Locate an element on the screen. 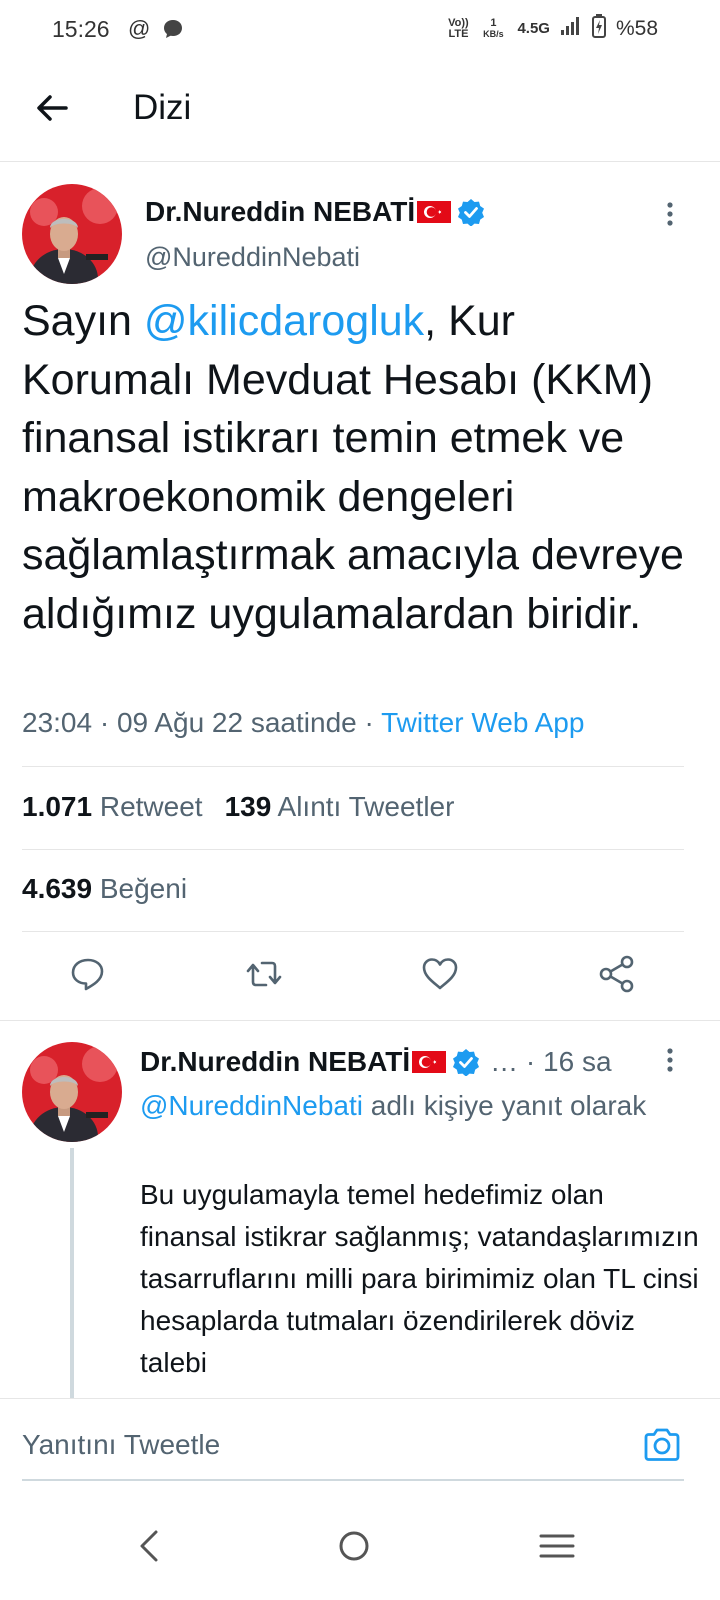  reply-icon is located at coordinates (88, 974).